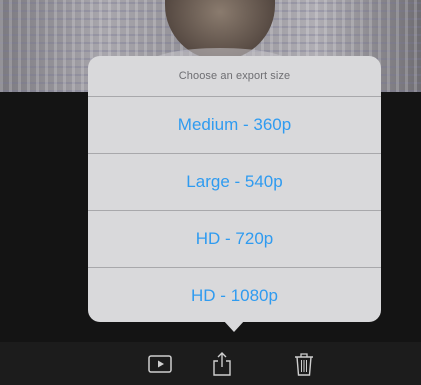 This screenshot has width=421, height=385. What do you see at coordinates (304, 364) in the screenshot?
I see `trash-icon` at bounding box center [304, 364].